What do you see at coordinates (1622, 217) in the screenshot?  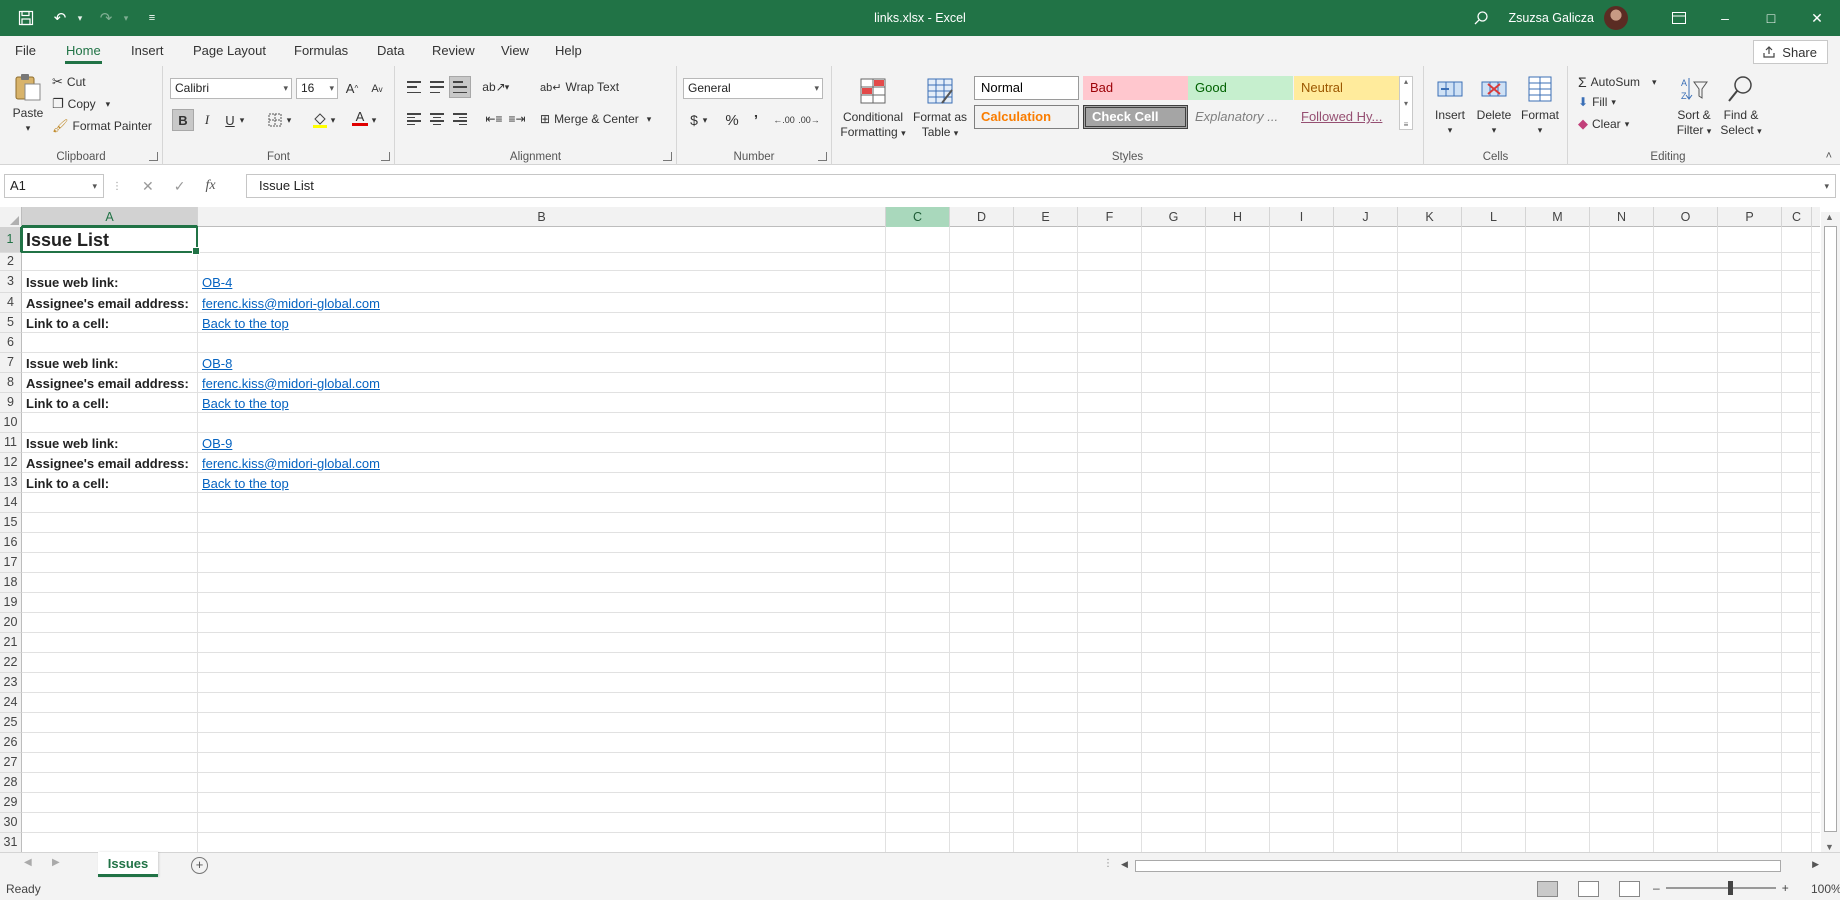 I see `column-header-n: N` at bounding box center [1622, 217].